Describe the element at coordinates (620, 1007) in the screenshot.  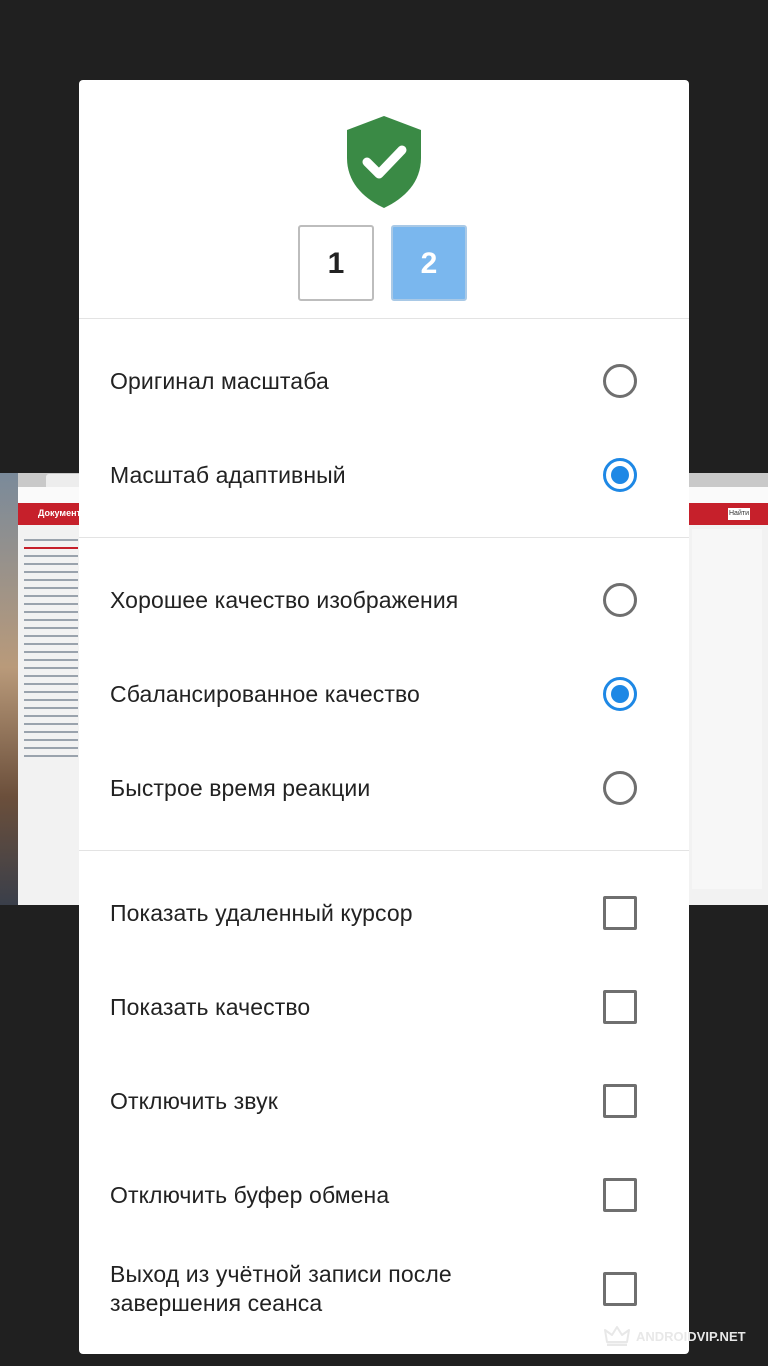
I see `checkbox-show-quality` at that location.